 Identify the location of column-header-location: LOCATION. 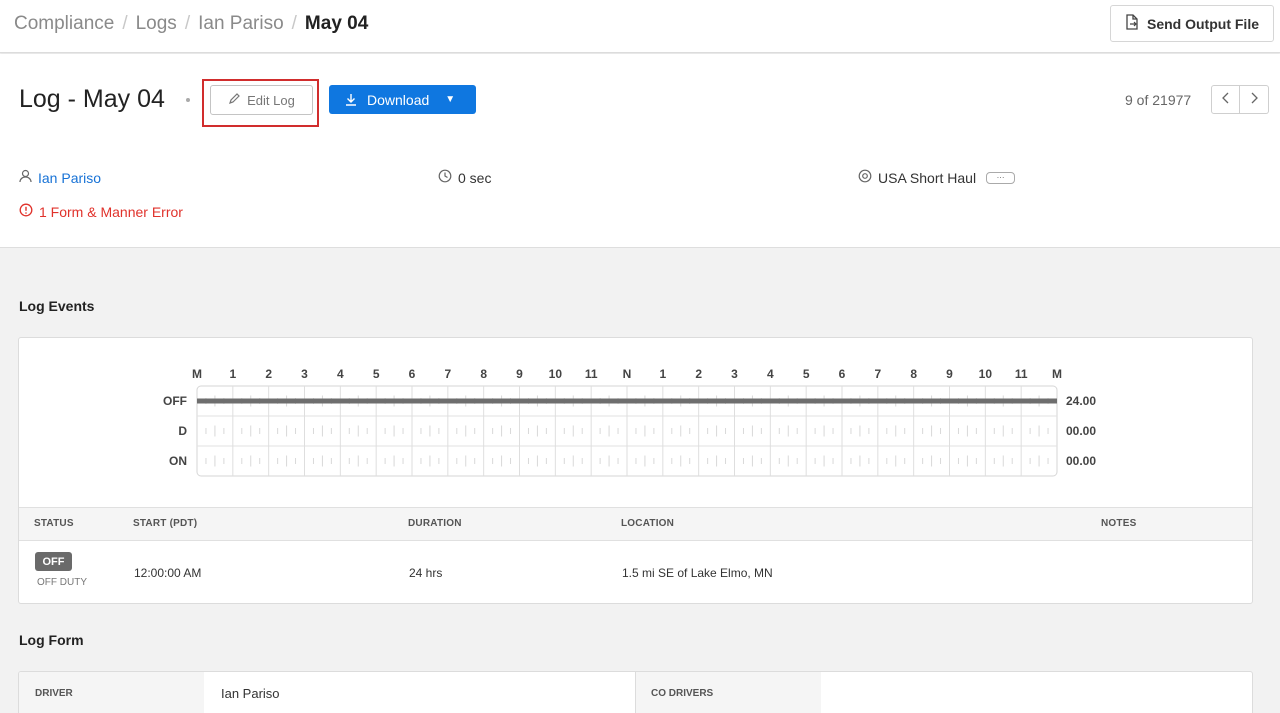
(648, 523).